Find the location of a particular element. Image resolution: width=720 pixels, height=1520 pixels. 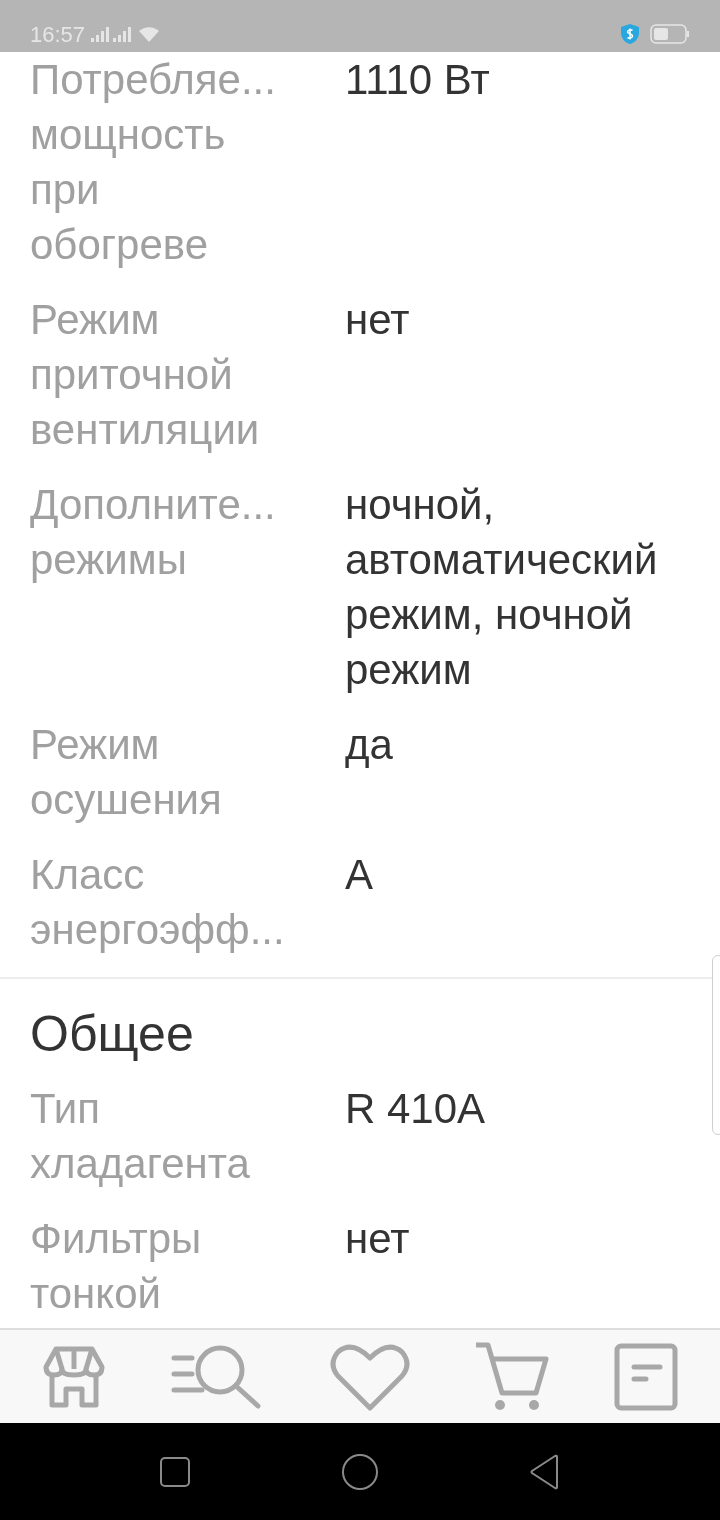

back-button is located at coordinates (545, 1471).